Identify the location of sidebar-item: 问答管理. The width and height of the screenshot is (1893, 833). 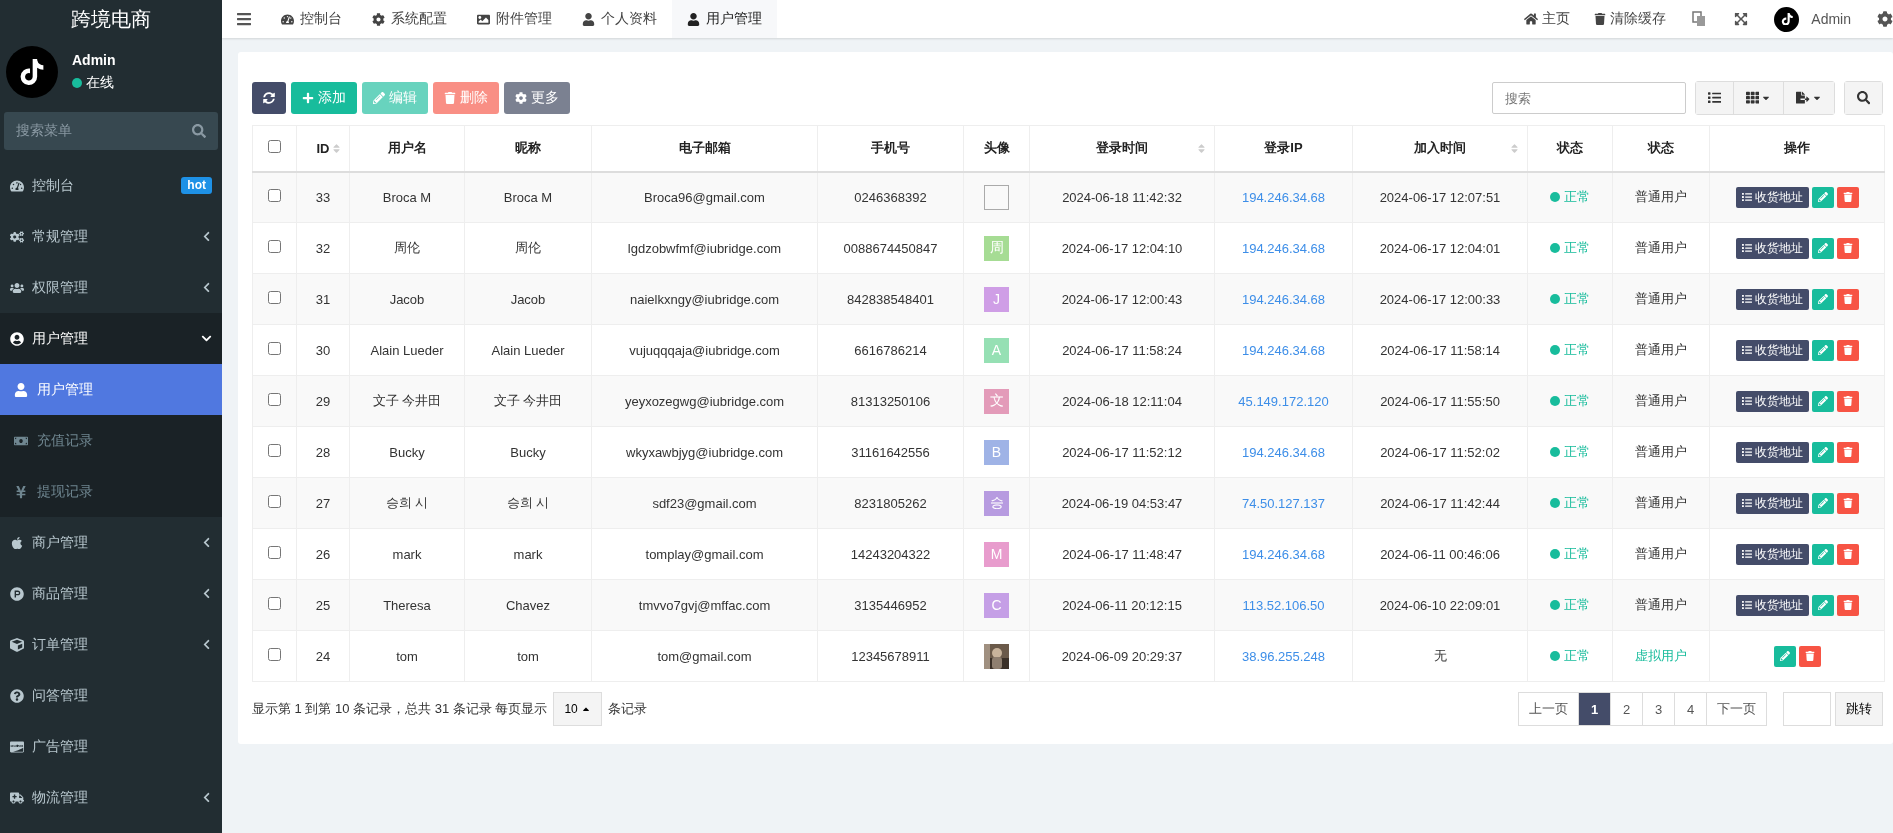
(111, 695).